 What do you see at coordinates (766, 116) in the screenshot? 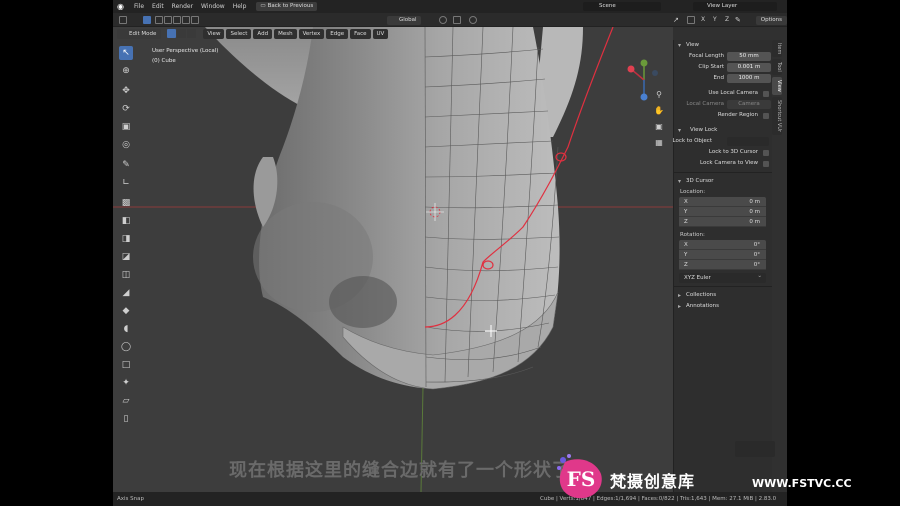
I see `render-region-checkbox` at bounding box center [766, 116].